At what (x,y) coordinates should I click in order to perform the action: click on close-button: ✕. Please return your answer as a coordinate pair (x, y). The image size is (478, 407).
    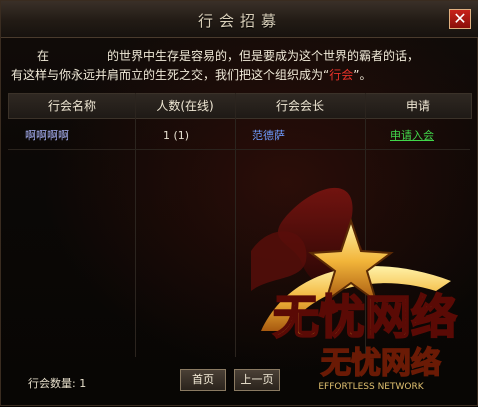
    Looking at the image, I should click on (460, 19).